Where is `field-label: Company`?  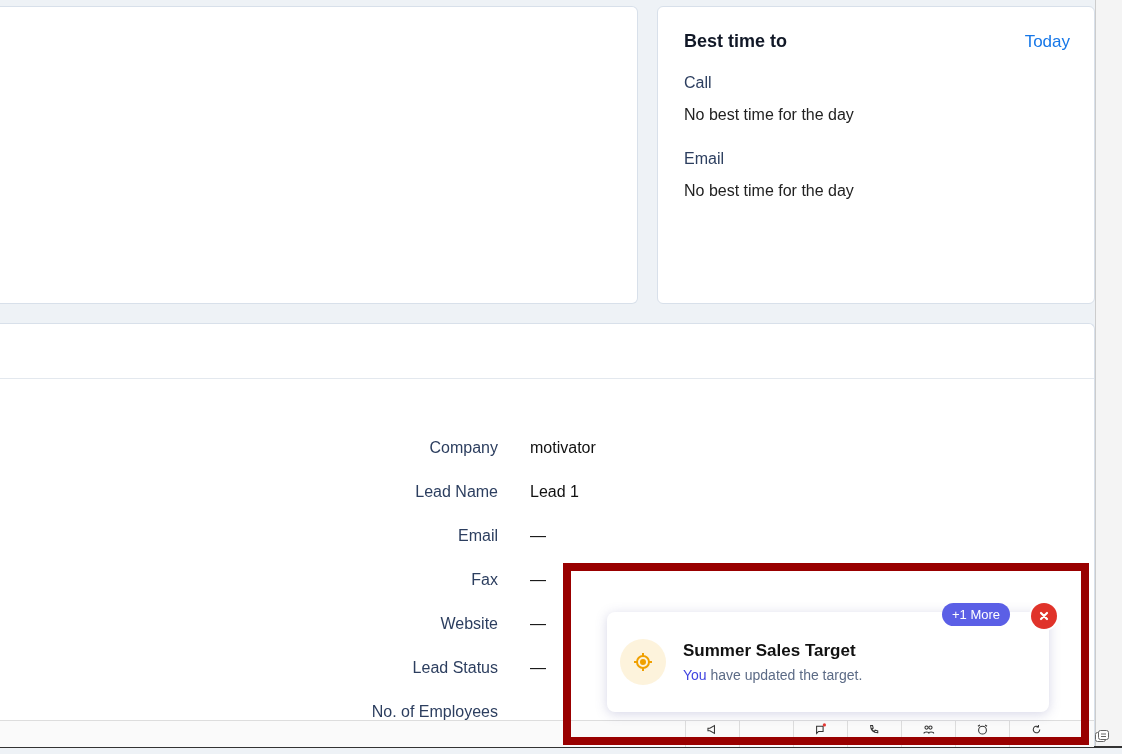 field-label: Company is located at coordinates (463, 448).